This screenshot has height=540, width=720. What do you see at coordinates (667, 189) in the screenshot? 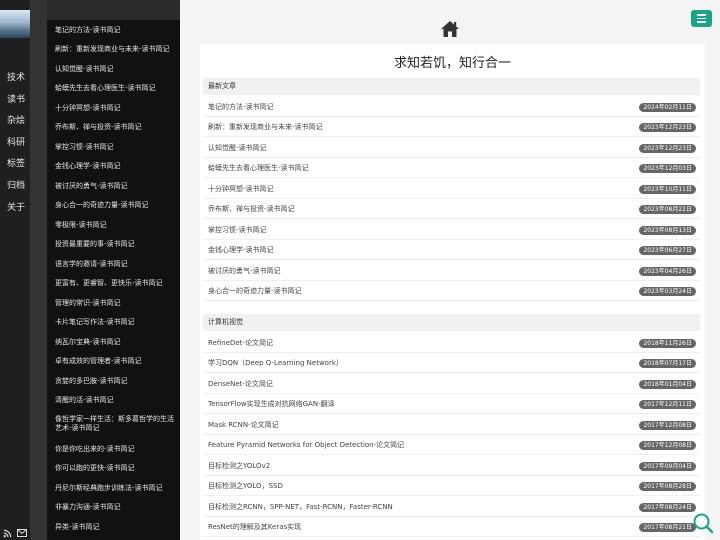
I see `date-badge: 2023年10月11日` at bounding box center [667, 189].